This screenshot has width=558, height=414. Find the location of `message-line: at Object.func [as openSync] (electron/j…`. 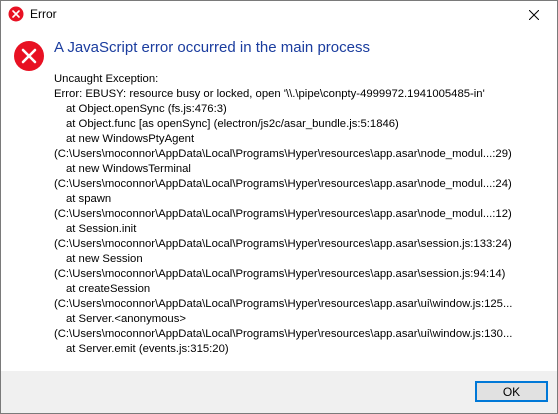

message-line: at Object.func [as openSync] (electron/j… is located at coordinates (232, 124).